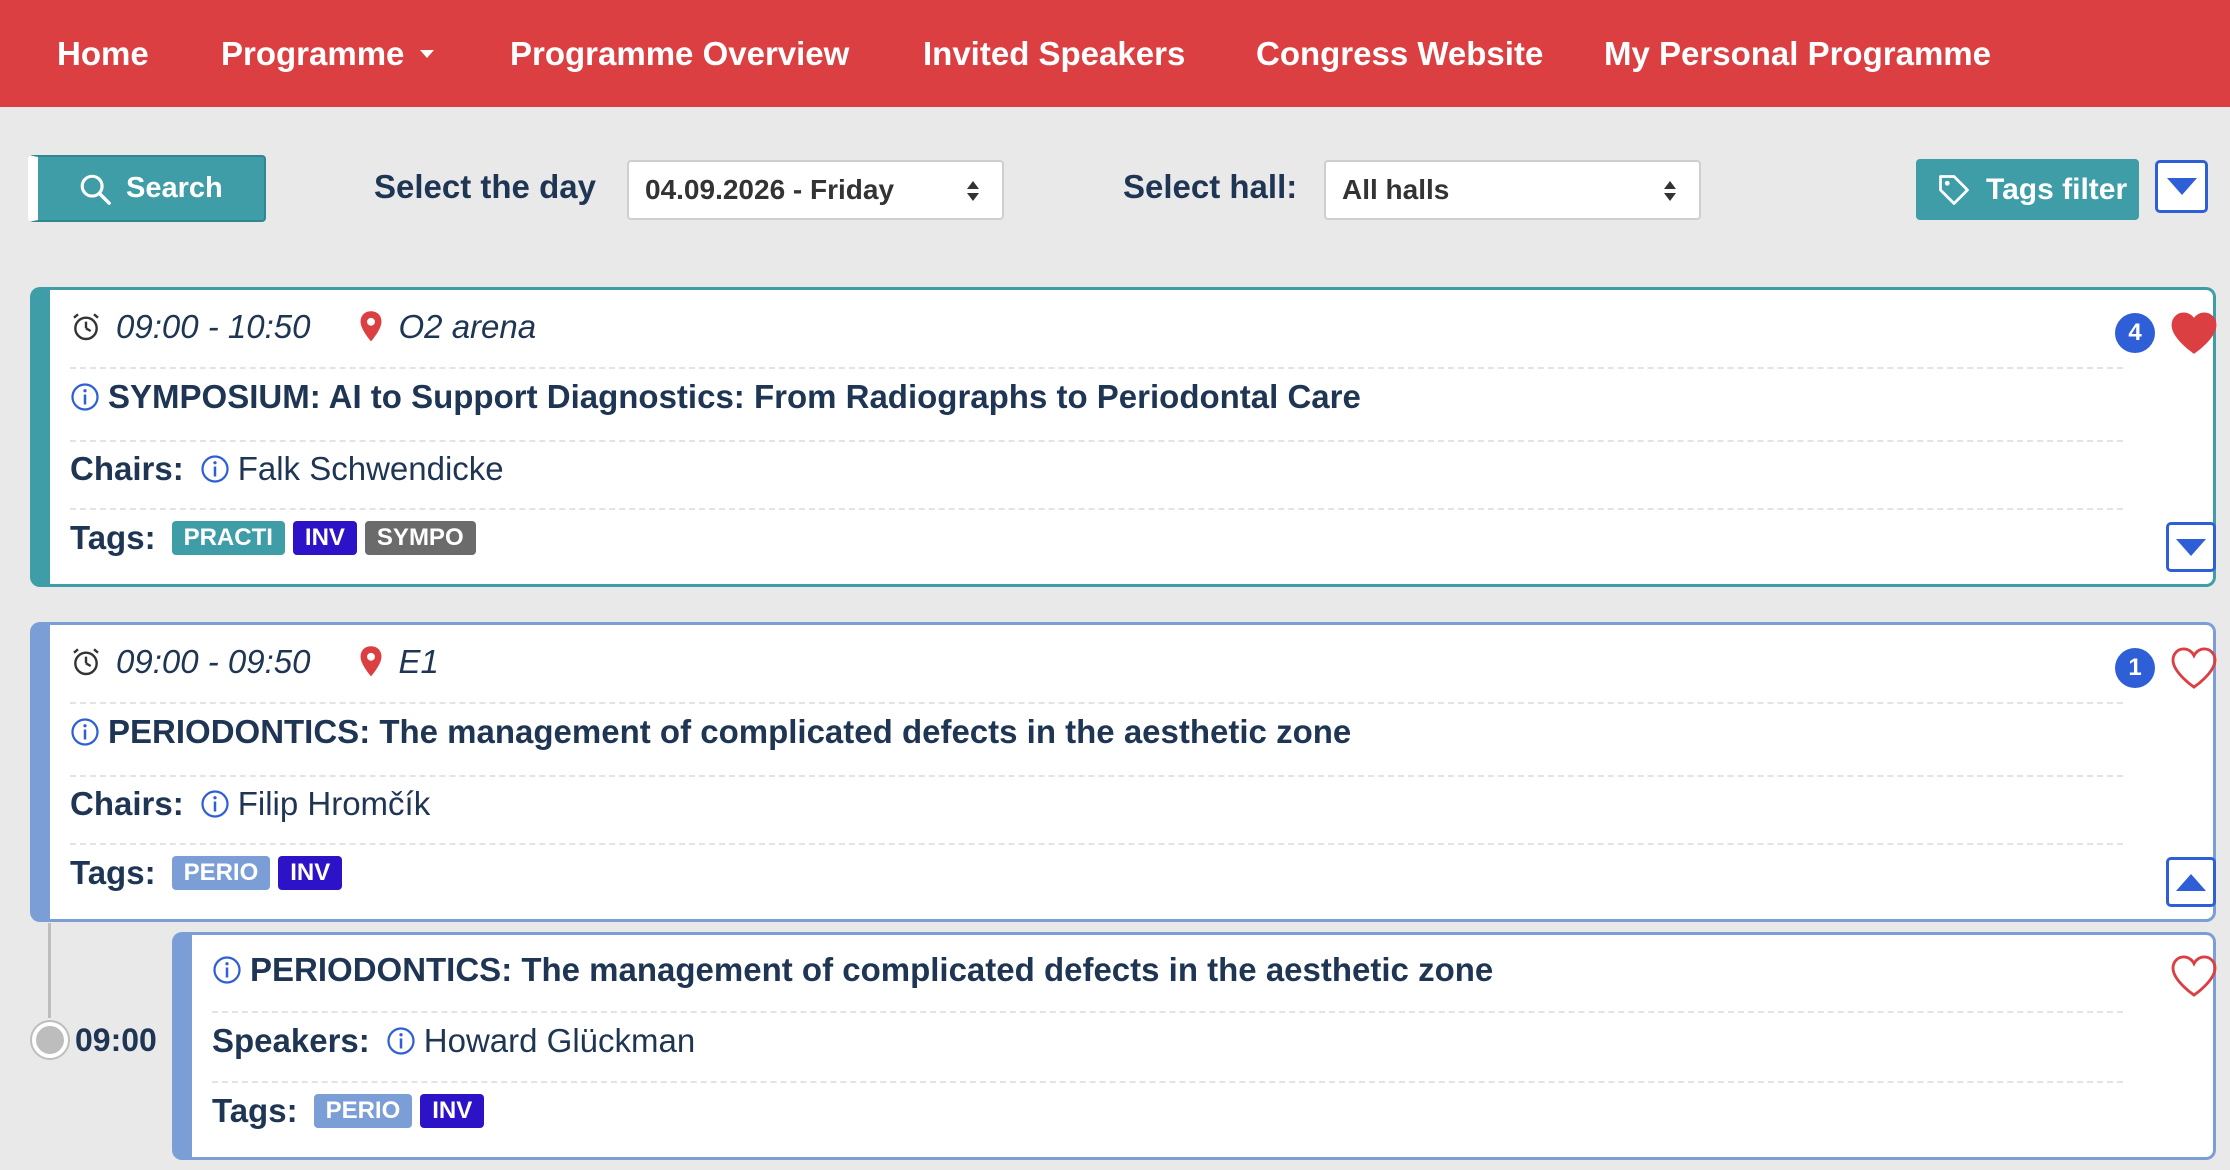  I want to click on day-select: 04.09.2026 - Friday, so click(815, 190).